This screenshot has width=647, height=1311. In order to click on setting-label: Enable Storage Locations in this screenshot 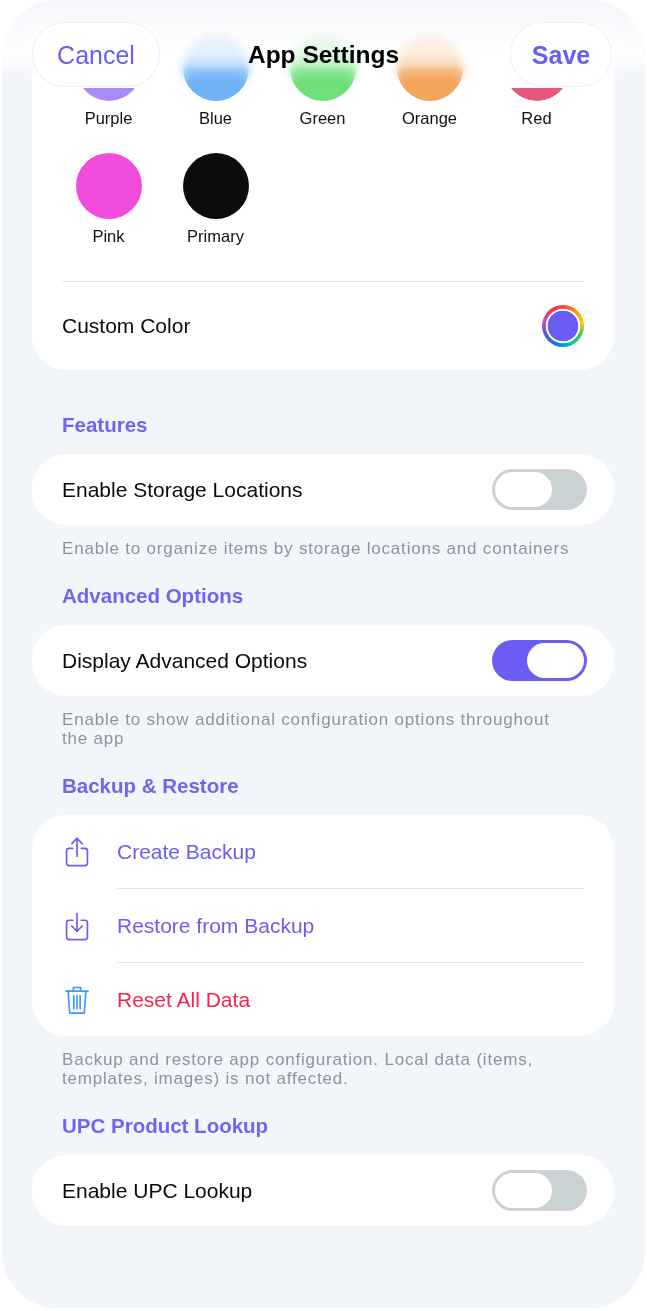, I will do `click(182, 489)`.